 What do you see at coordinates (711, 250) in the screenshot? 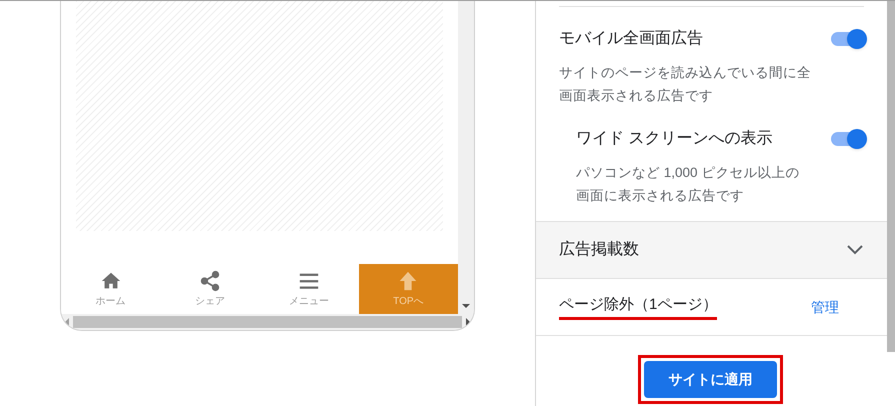
I see `accordion-header: 広告掲載数` at bounding box center [711, 250].